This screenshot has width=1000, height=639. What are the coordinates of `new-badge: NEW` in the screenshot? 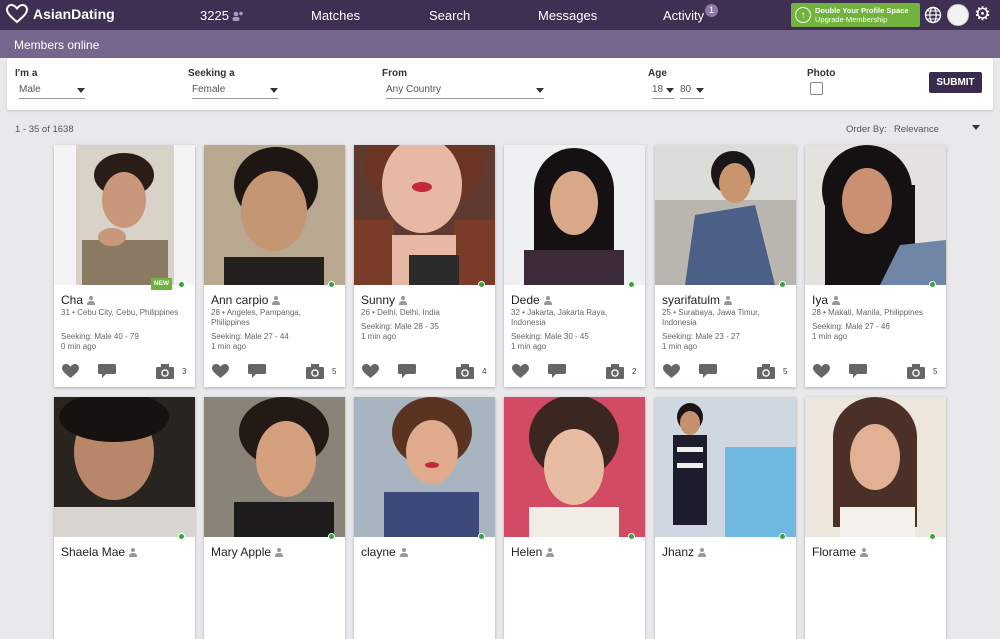 It's located at (161, 284).